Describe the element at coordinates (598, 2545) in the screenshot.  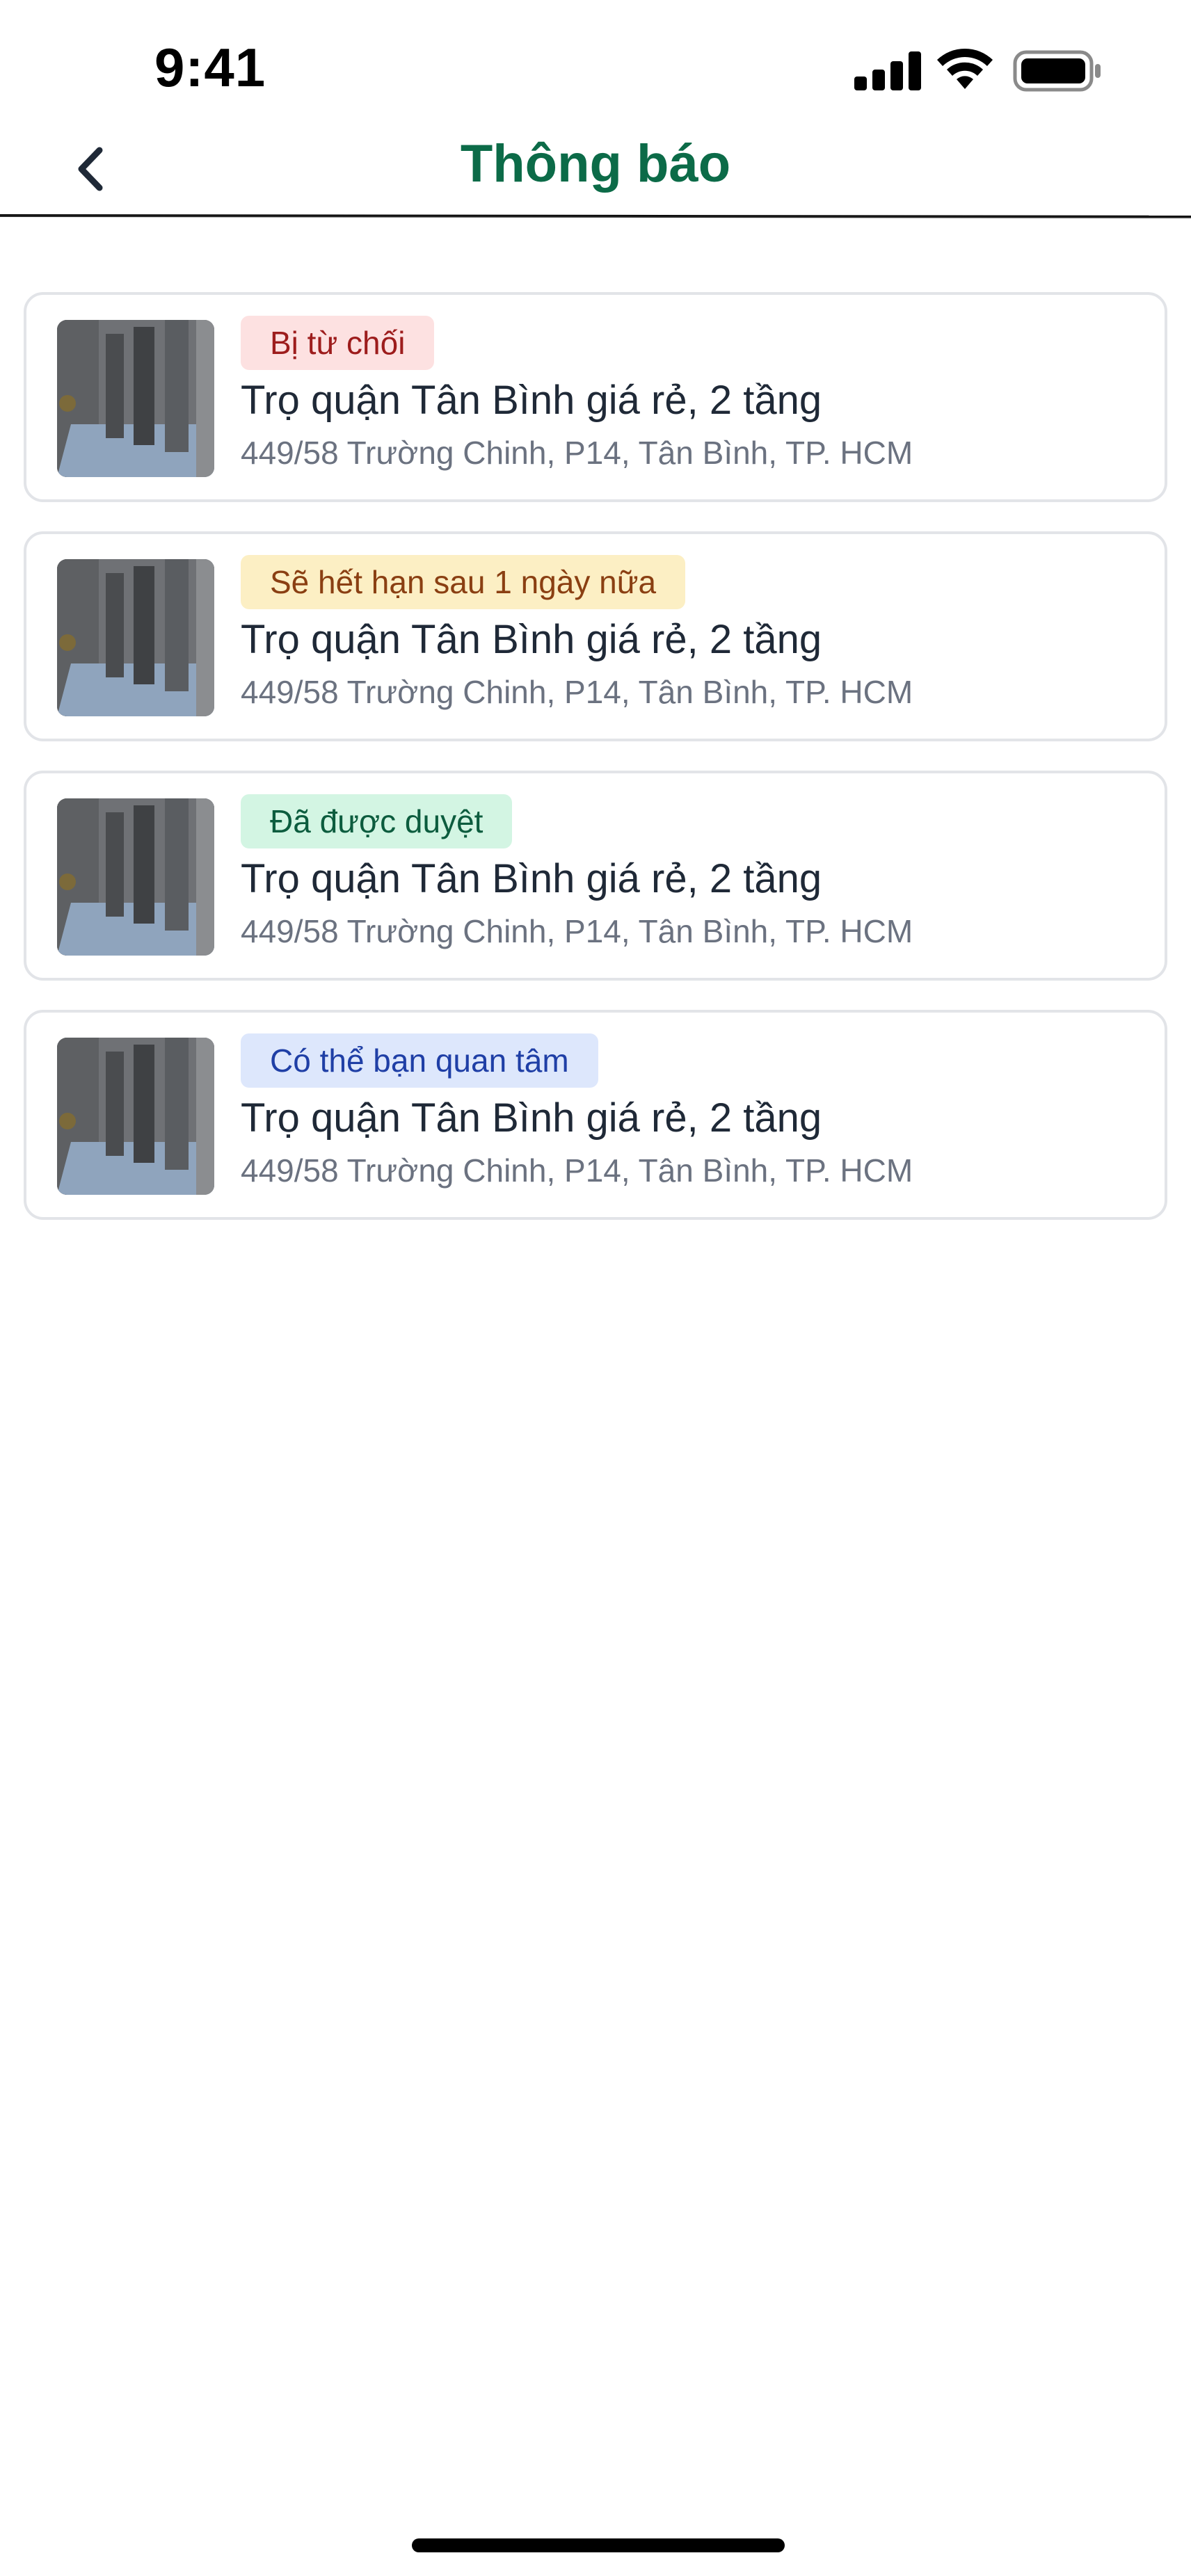
I see `home-indicator` at that location.